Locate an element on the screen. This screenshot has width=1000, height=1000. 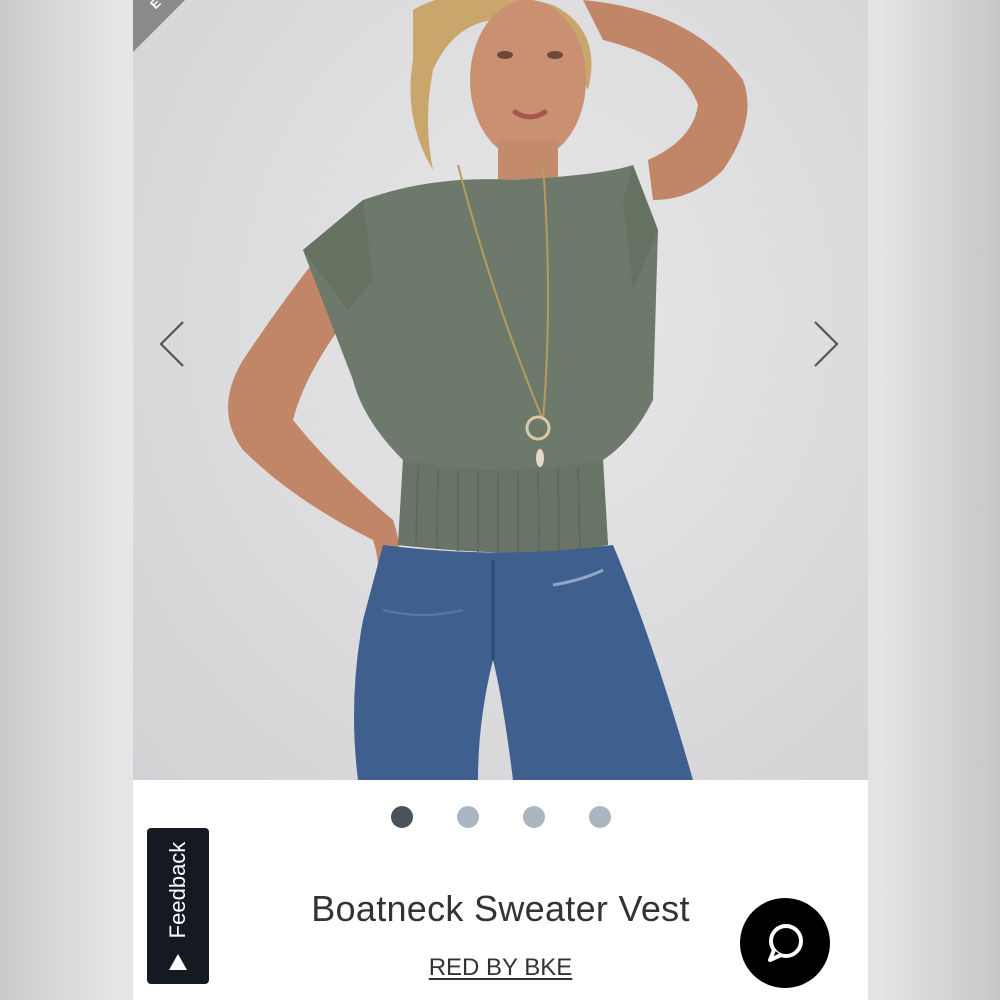
feedback-tab: Feedback is located at coordinates (178, 906).